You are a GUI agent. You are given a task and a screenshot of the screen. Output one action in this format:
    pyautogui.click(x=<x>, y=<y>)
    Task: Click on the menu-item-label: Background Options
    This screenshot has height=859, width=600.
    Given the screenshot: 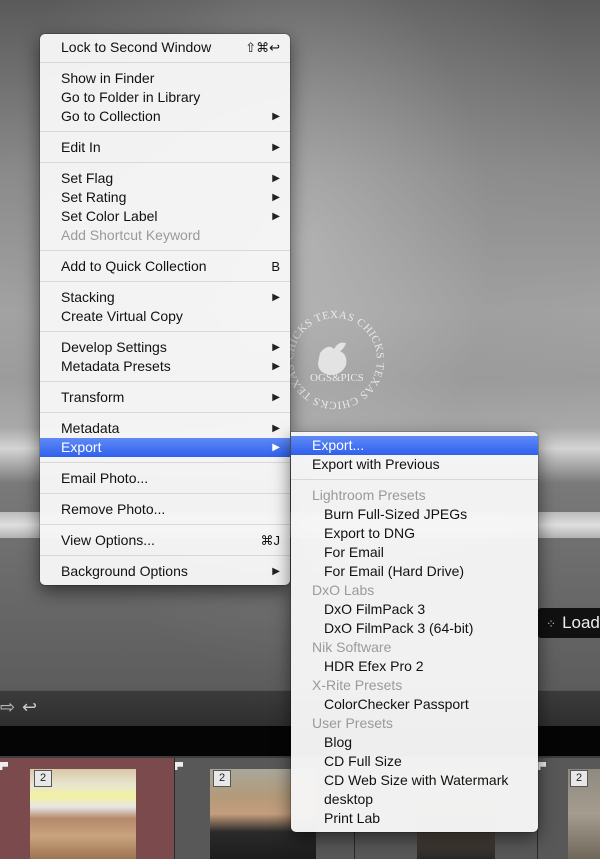 What is the action you would take?
    pyautogui.click(x=124, y=571)
    